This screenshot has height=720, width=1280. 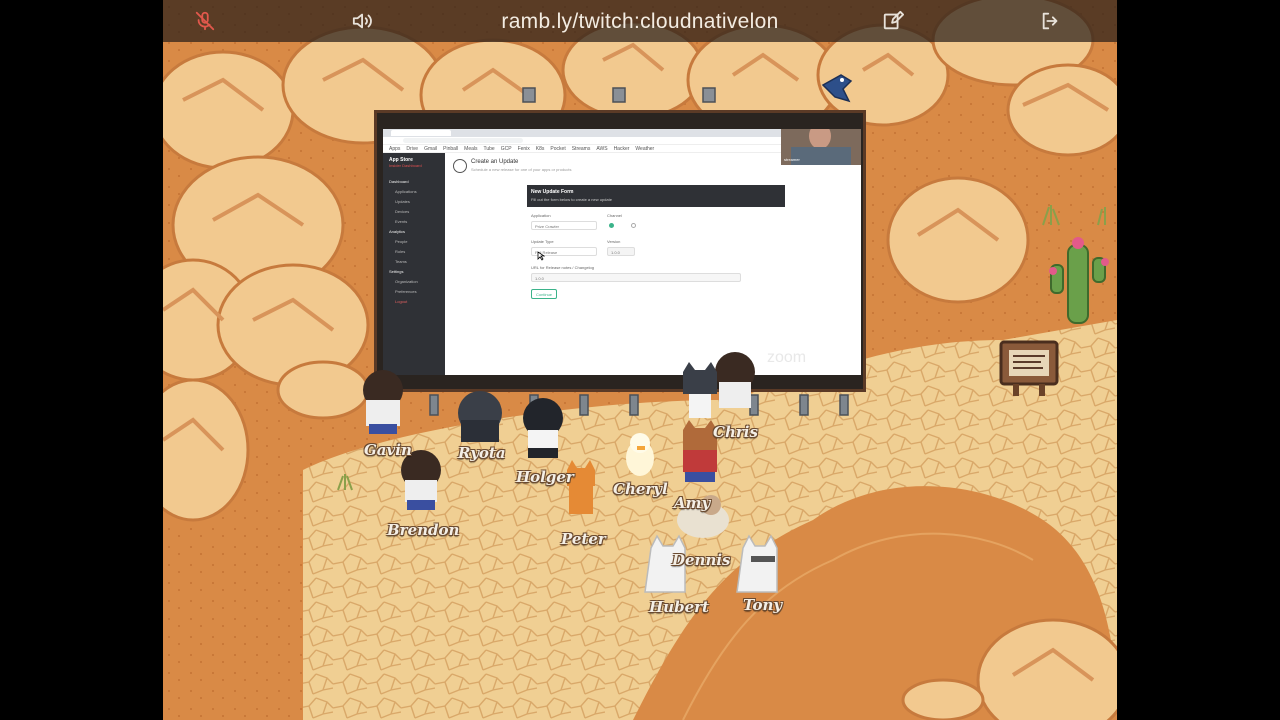 I want to click on player-name-brendon: Brendon, so click(x=423, y=530).